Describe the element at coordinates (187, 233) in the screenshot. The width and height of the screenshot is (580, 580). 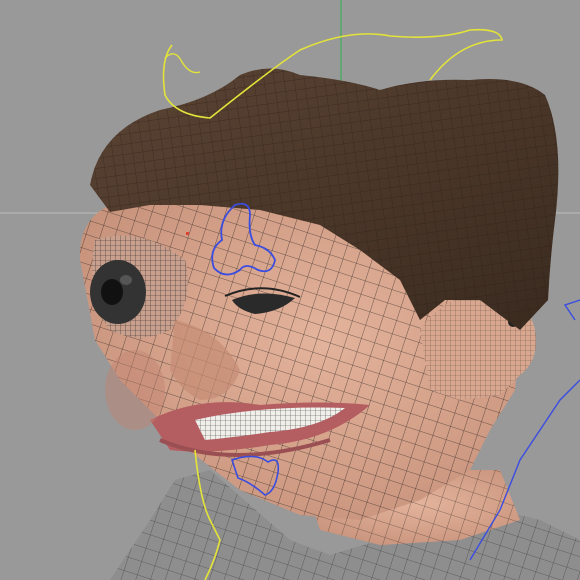
I see `rig-control-marker-red` at that location.